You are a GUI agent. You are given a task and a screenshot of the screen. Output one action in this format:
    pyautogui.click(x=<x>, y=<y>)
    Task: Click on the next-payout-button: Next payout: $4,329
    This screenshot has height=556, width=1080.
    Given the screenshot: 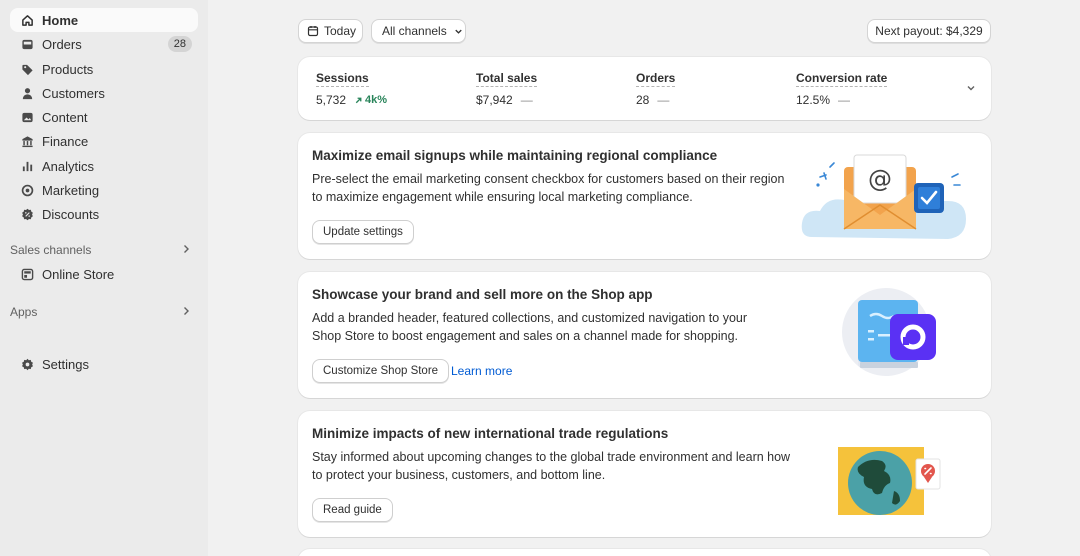 What is the action you would take?
    pyautogui.click(x=929, y=31)
    